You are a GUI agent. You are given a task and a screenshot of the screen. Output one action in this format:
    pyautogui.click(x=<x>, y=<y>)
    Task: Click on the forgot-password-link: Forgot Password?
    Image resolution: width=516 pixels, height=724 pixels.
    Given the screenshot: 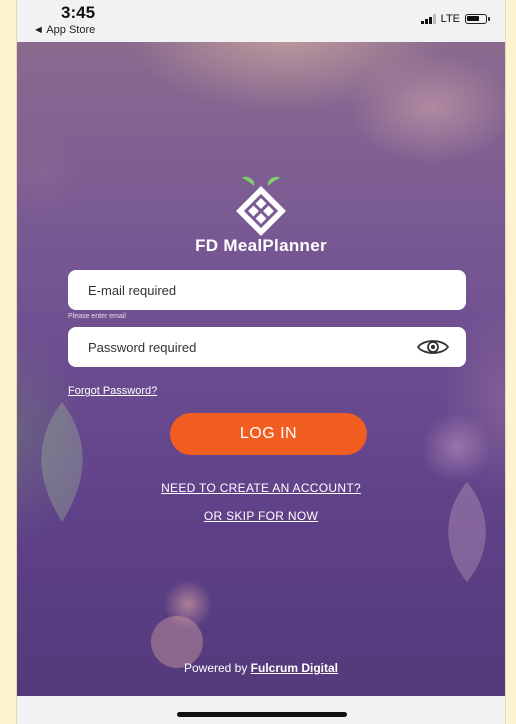 What is the action you would take?
    pyautogui.click(x=112, y=391)
    